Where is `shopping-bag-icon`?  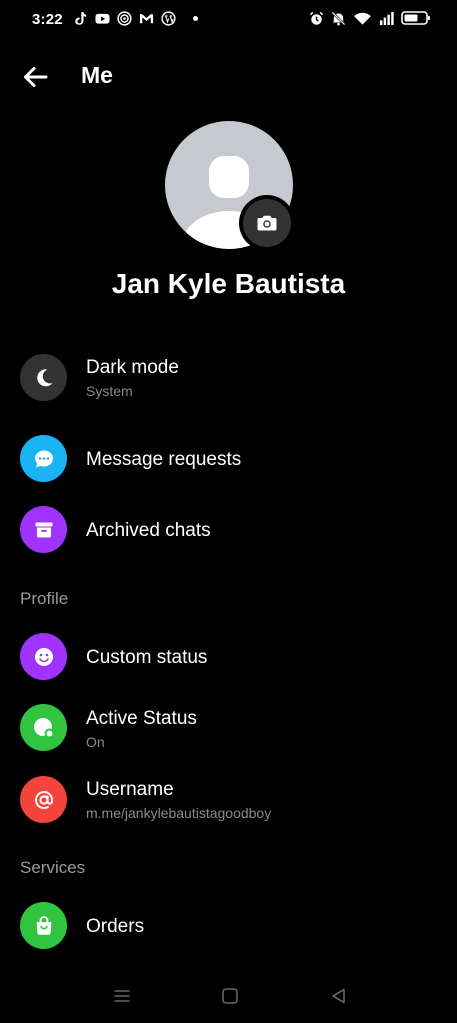 shopping-bag-icon is located at coordinates (43, 925).